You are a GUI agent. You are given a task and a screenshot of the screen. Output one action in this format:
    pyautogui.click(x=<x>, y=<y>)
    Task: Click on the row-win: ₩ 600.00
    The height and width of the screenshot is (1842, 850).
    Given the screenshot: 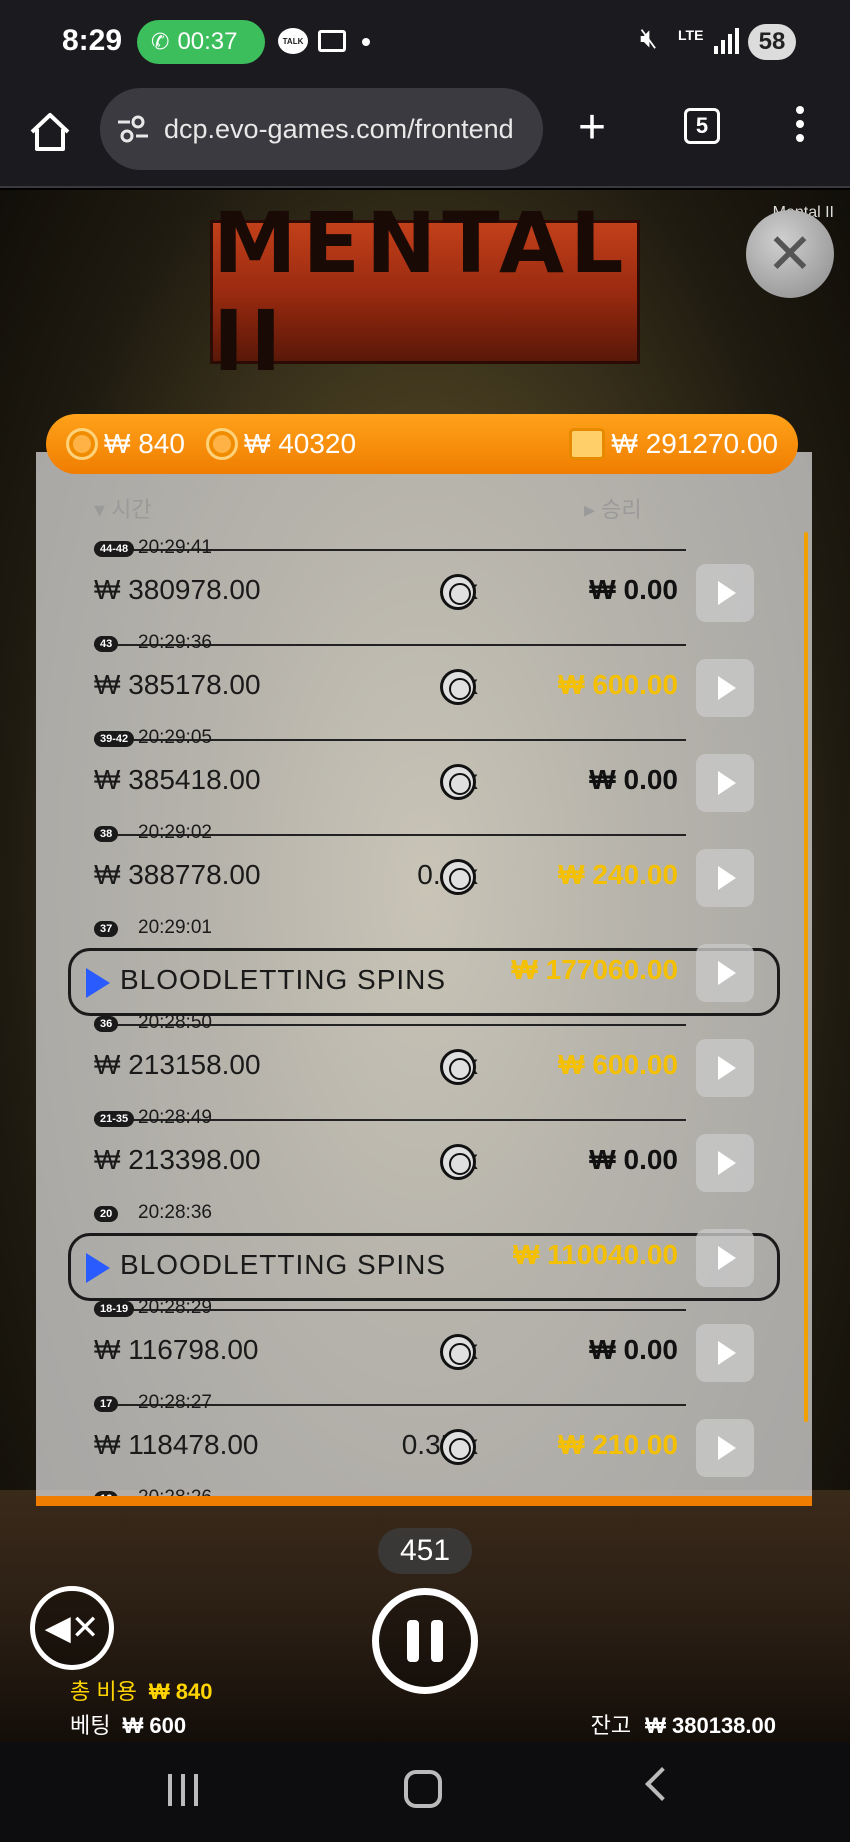 What is the action you would take?
    pyautogui.click(x=618, y=684)
    